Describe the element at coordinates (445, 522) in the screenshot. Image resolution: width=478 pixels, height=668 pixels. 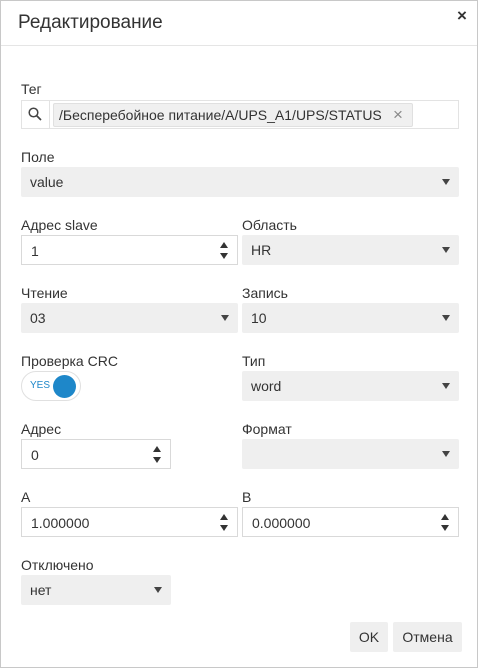
I see `coef-b-spinner` at that location.